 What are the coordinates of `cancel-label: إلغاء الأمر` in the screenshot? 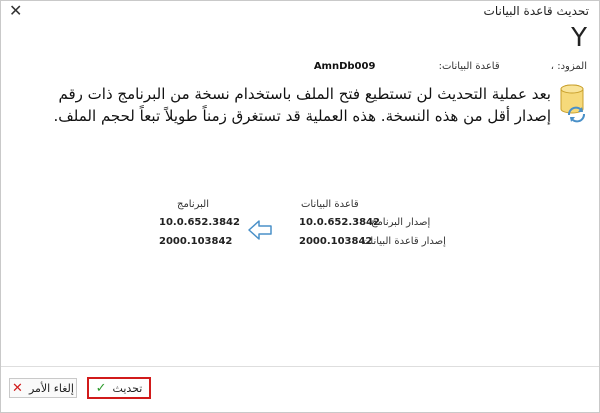 It's located at (51, 388).